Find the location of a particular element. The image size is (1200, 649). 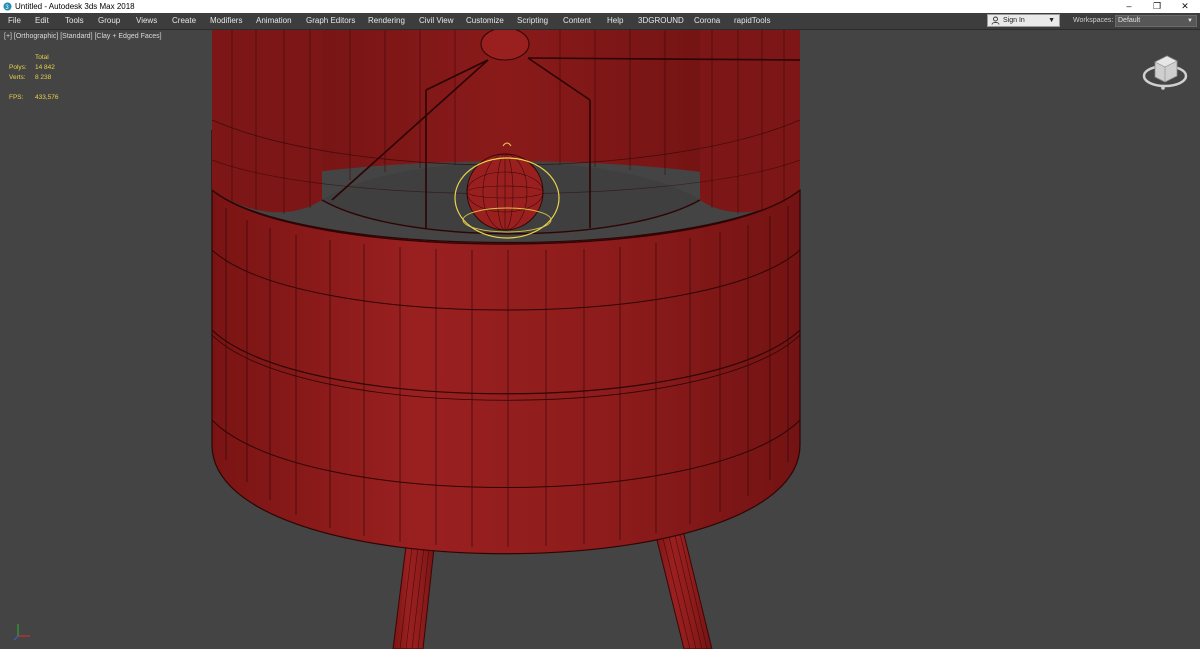

menu-graph-editors: Graph Editors is located at coordinates (330, 21).